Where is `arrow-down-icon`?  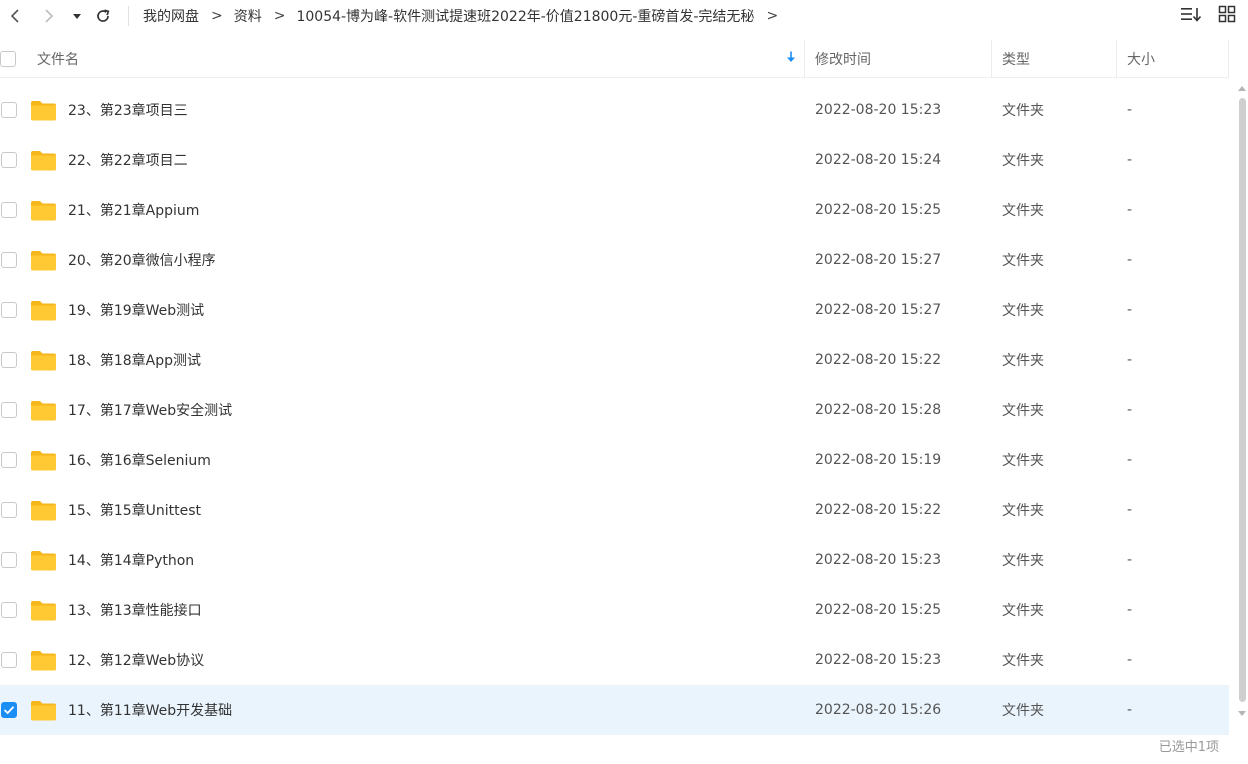
arrow-down-icon is located at coordinates (791, 59).